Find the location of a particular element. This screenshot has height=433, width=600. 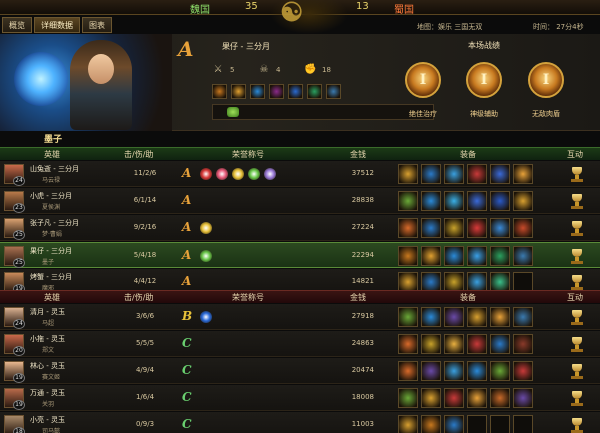

player-row: 19 万通 - 灵玉 关羽 1/6/4 C 18008 is located at coordinates (300, 398).